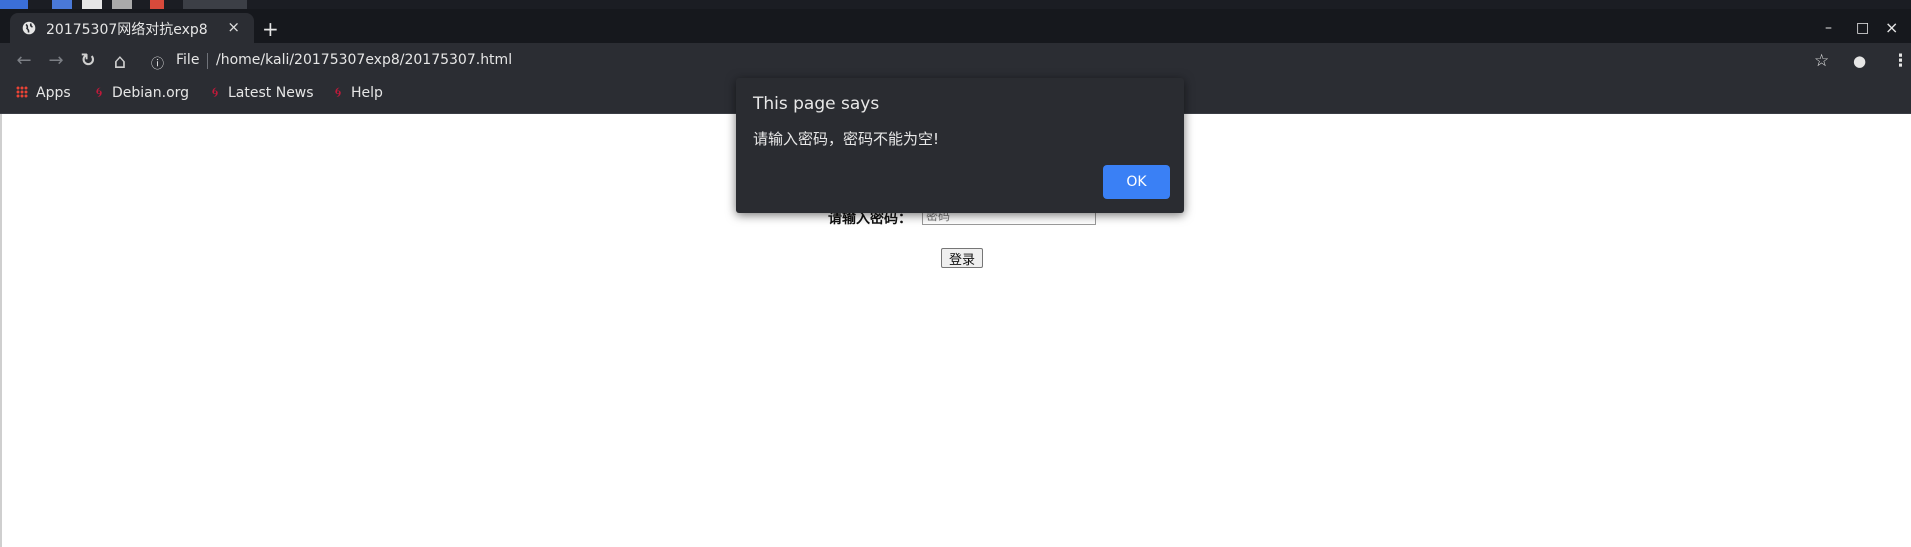 The height and width of the screenshot is (547, 1911). What do you see at coordinates (215, 4) in the screenshot?
I see `taskbar-window-button` at bounding box center [215, 4].